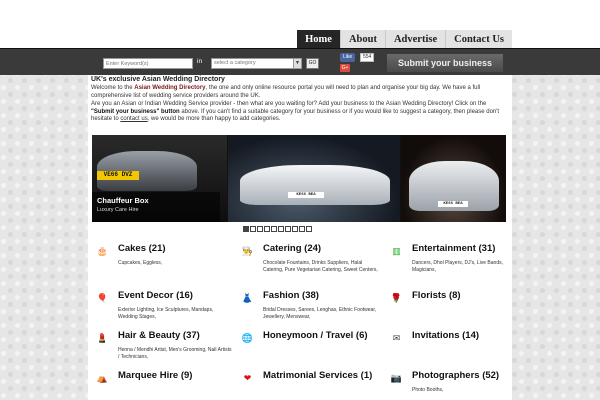  What do you see at coordinates (318, 39) in the screenshot?
I see `nav-home: Home` at bounding box center [318, 39].